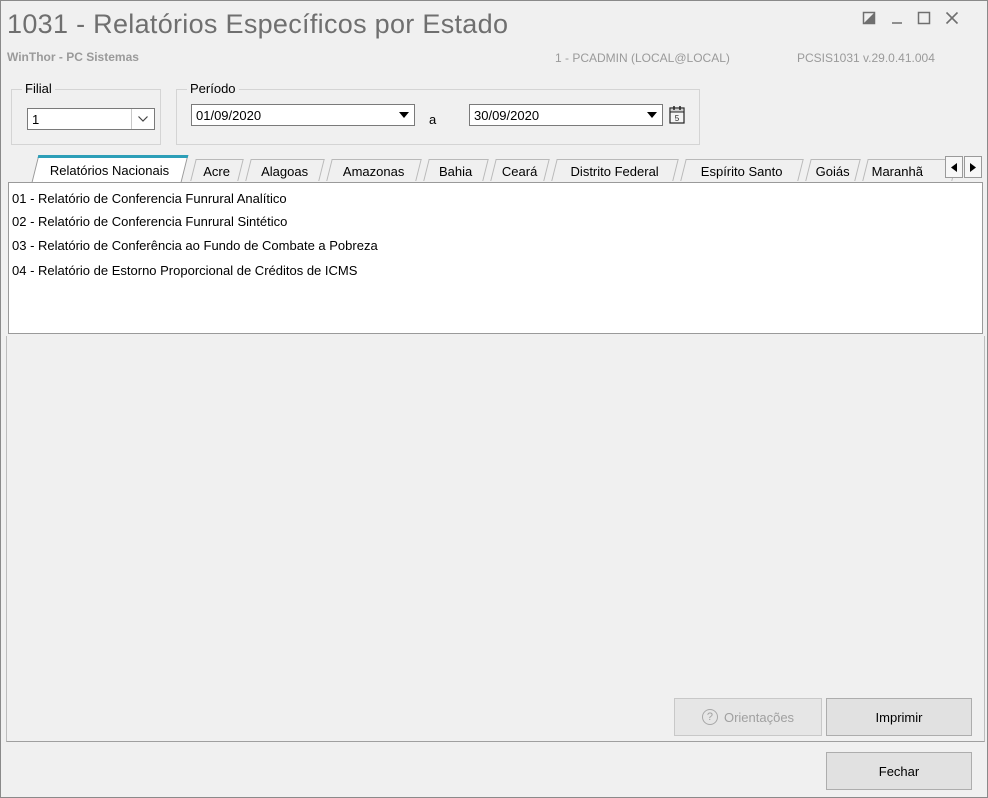  I want to click on close-button: Fechar, so click(899, 771).